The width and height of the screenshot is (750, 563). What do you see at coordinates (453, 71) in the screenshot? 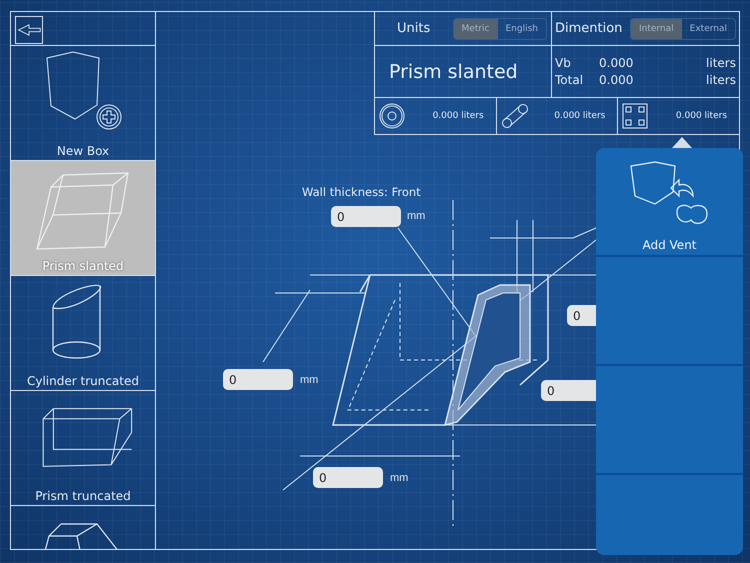
I see `shape-title: Prism slanted` at bounding box center [453, 71].